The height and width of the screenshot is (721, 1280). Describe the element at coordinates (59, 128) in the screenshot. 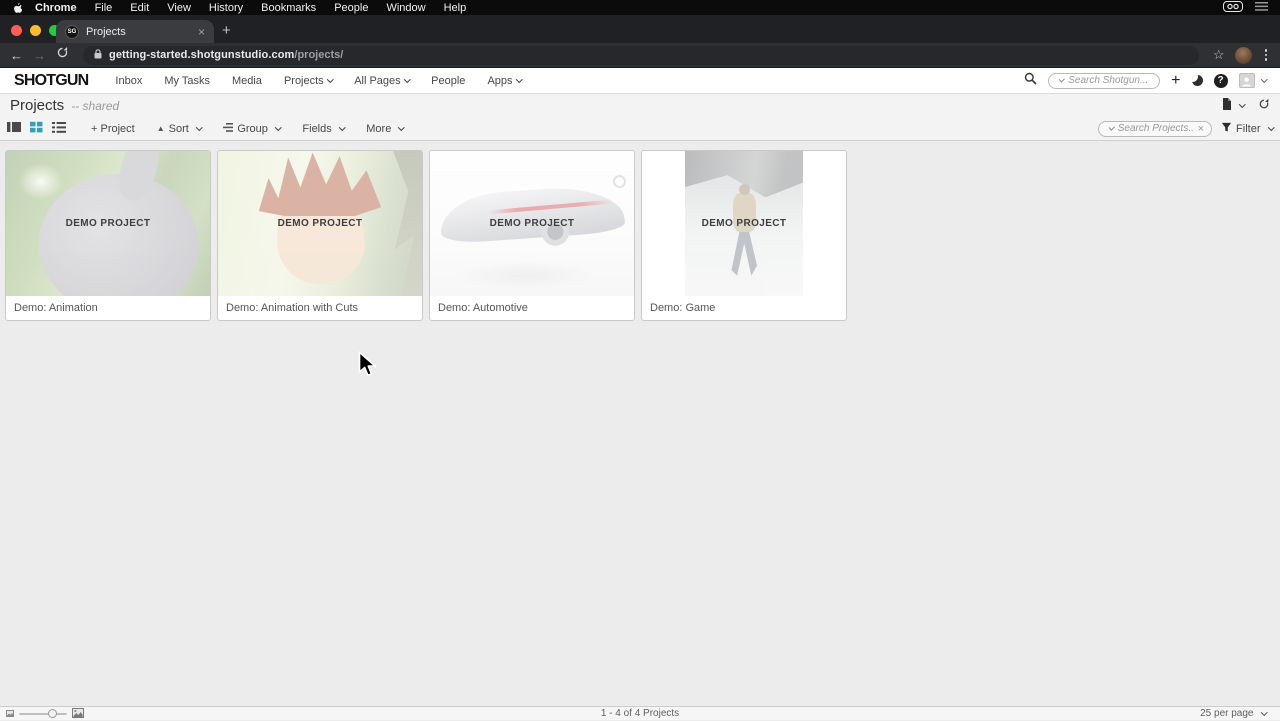

I see `view-list-icon` at that location.